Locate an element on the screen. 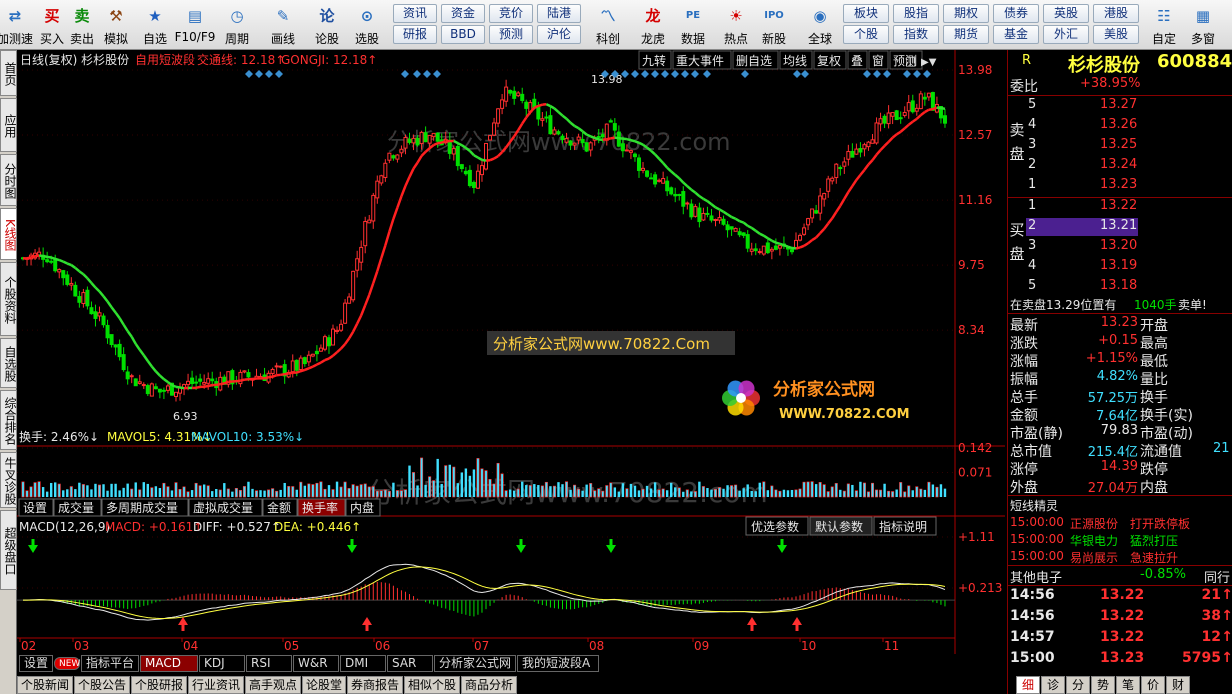  chart-tool-button-0: 九转 is located at coordinates (655, 60).